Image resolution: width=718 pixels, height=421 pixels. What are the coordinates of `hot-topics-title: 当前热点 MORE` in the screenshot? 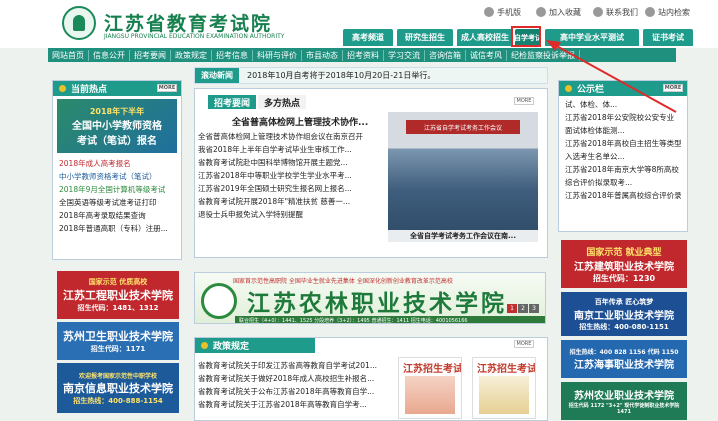 It's located at (117, 88).